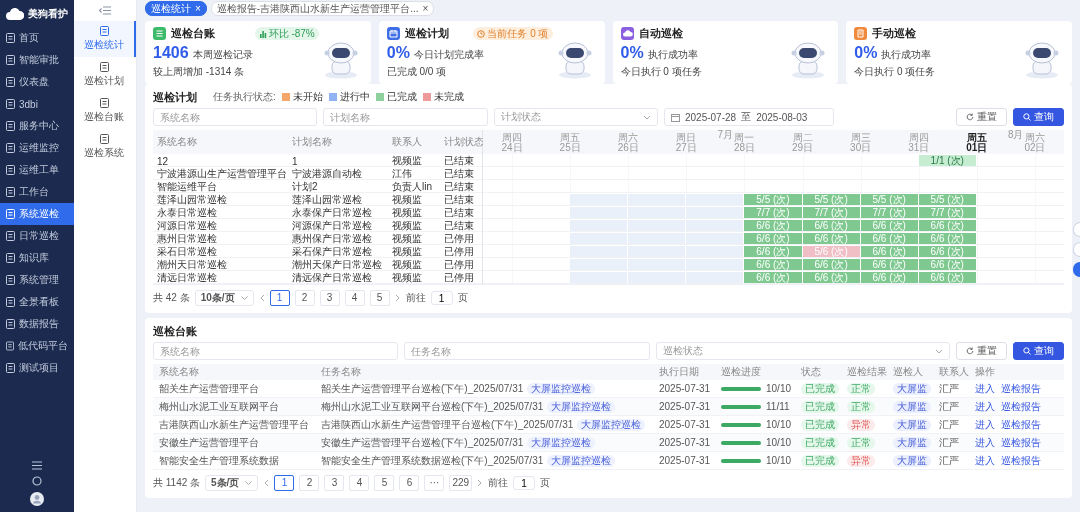 The width and height of the screenshot is (1080, 512). What do you see at coordinates (105, 111) in the screenshot?
I see `subnav-item: 巡检台账` at bounding box center [105, 111].